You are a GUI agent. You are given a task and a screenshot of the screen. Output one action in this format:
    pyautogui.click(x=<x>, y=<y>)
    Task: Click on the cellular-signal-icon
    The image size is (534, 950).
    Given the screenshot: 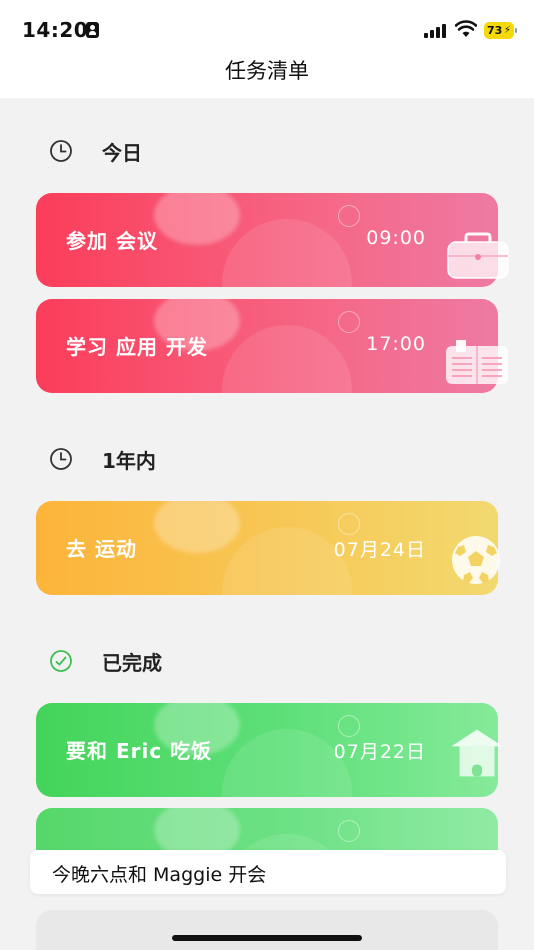 What is the action you would take?
    pyautogui.click(x=436, y=30)
    